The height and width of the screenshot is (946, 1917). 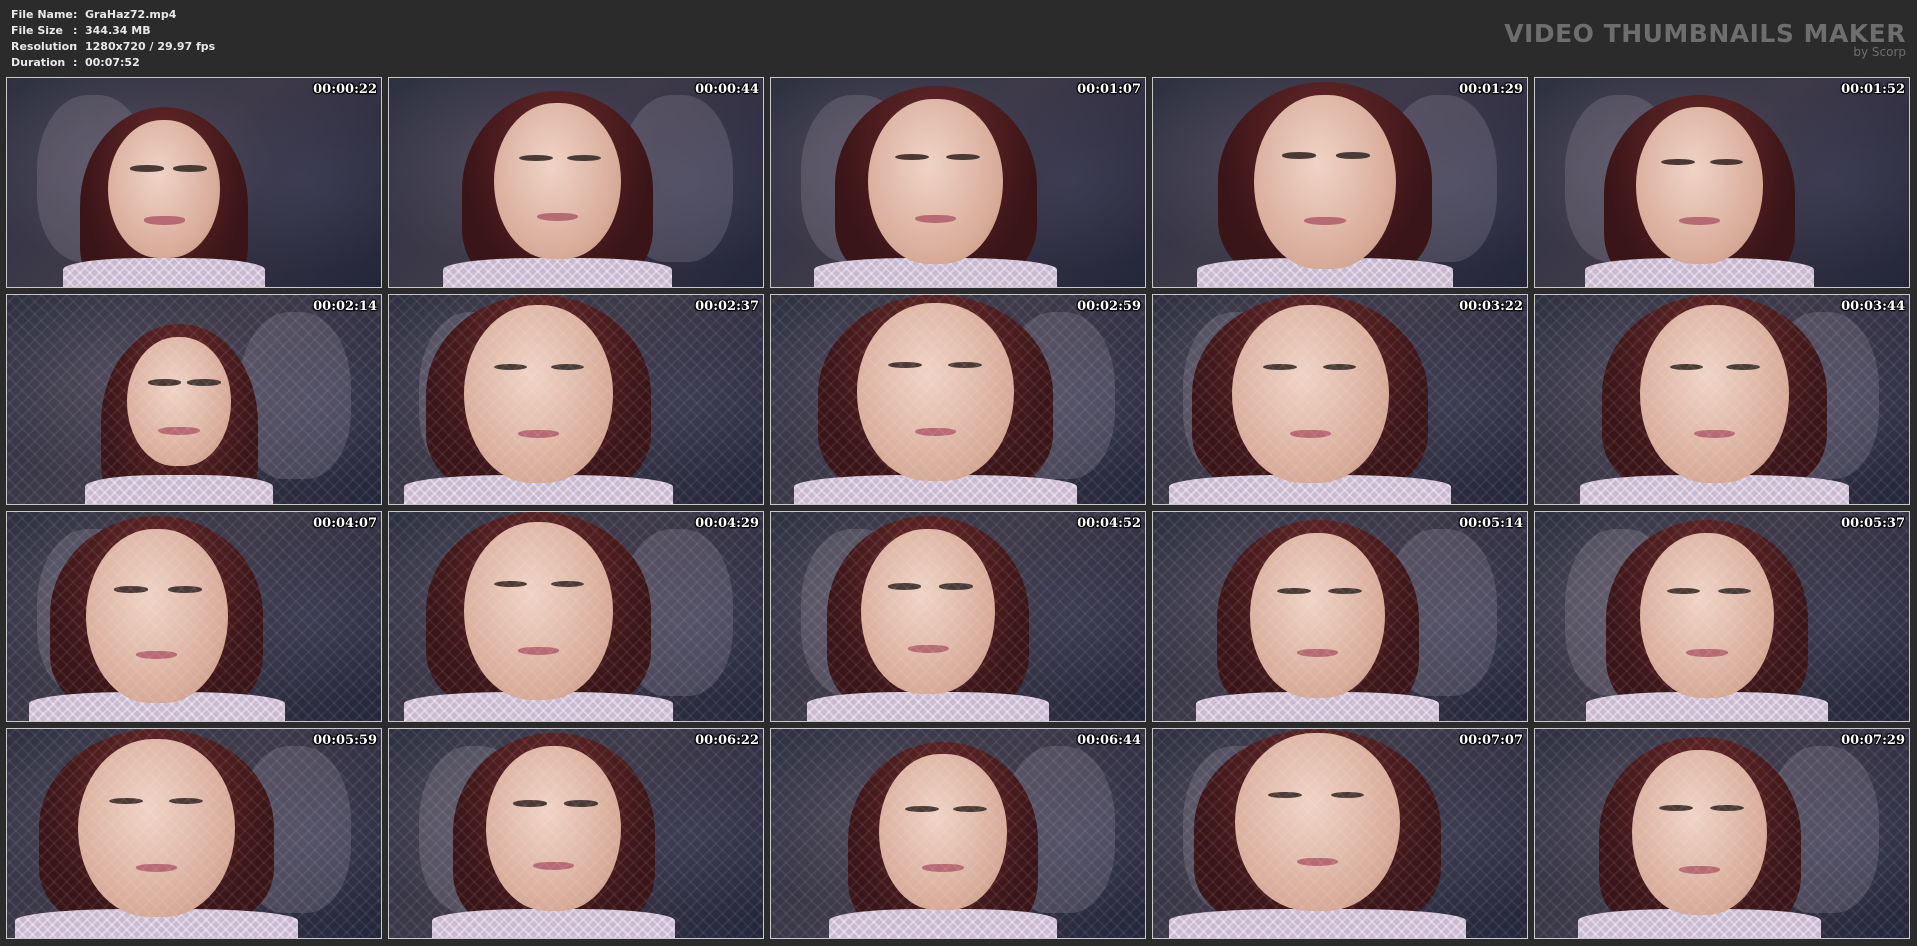 What do you see at coordinates (727, 740) in the screenshot?
I see `thumbnail-timestamp: 00:06:22` at bounding box center [727, 740].